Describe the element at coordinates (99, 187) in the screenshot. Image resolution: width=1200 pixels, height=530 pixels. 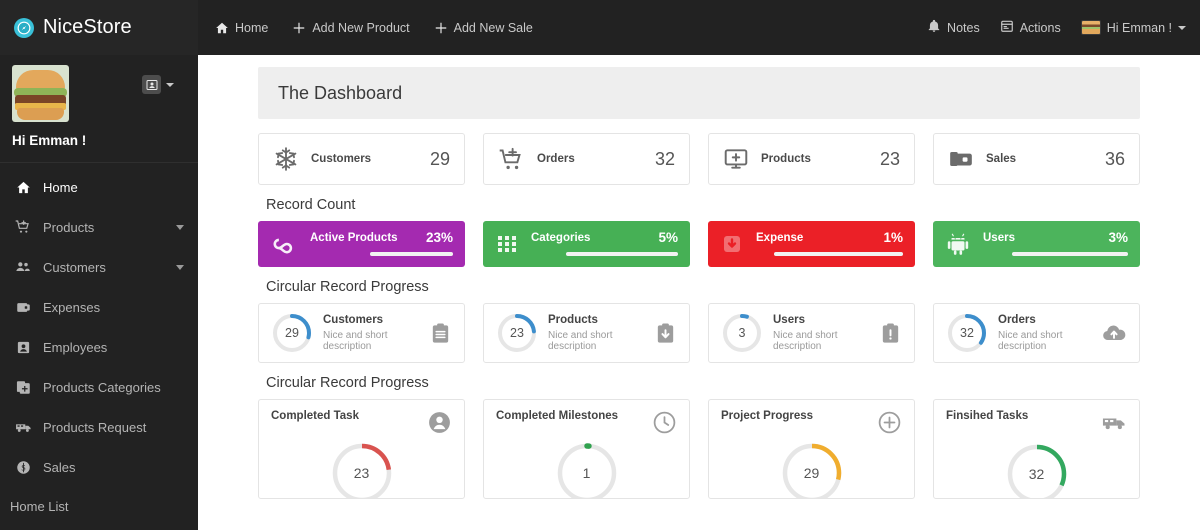
I see `sidebar-item-home: Home` at that location.